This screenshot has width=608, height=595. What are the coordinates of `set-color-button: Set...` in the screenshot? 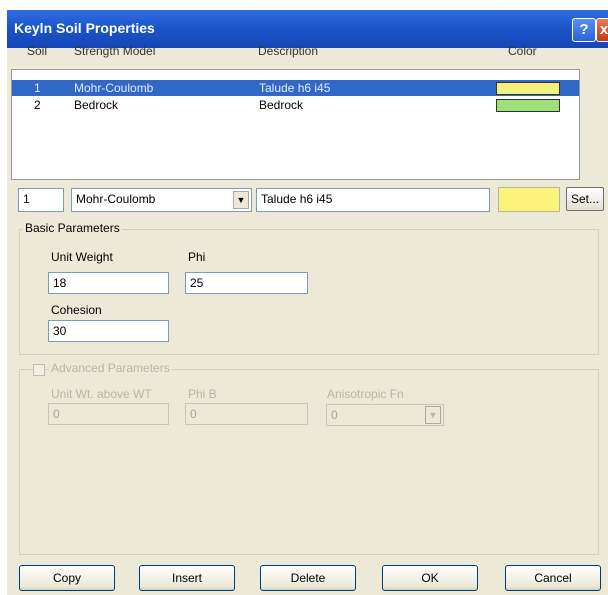 It's located at (585, 199).